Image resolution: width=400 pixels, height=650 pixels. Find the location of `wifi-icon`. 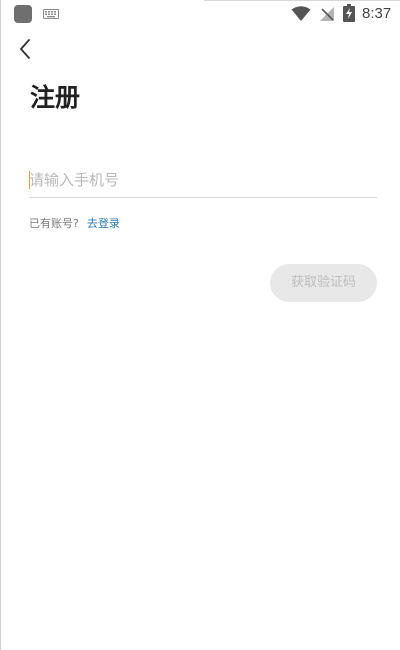

wifi-icon is located at coordinates (301, 13).